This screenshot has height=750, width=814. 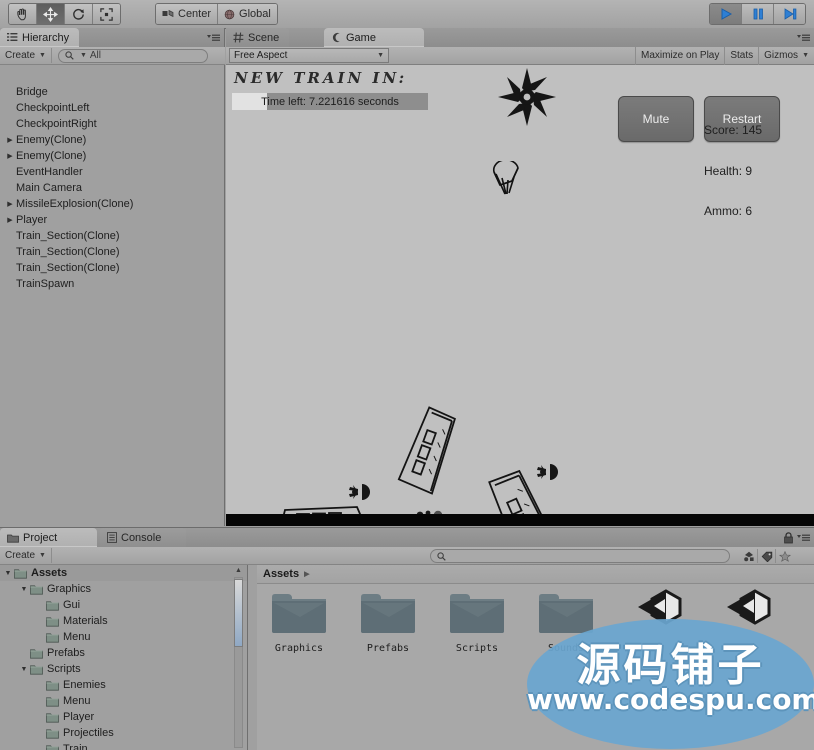 What do you see at coordinates (238, 657) in the screenshot?
I see `project-tree-scrollbar: ▲` at bounding box center [238, 657].